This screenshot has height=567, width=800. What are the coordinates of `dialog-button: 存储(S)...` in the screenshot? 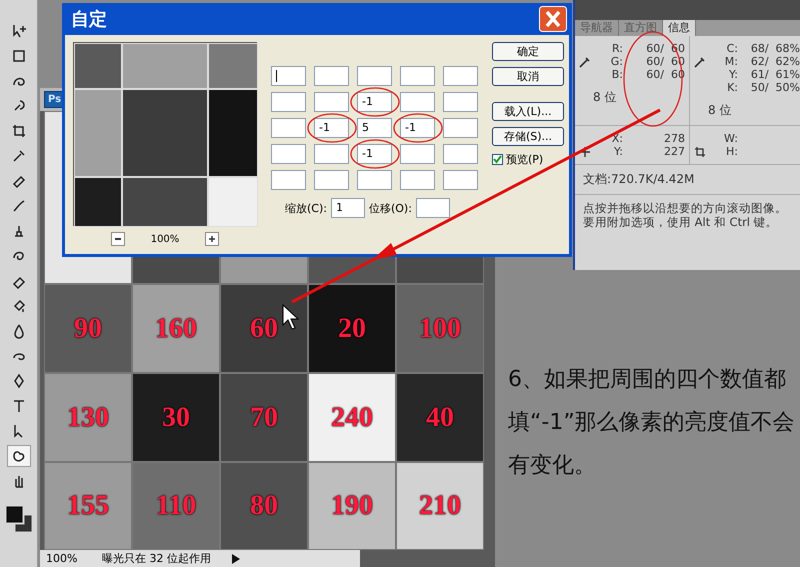 It's located at (528, 136).